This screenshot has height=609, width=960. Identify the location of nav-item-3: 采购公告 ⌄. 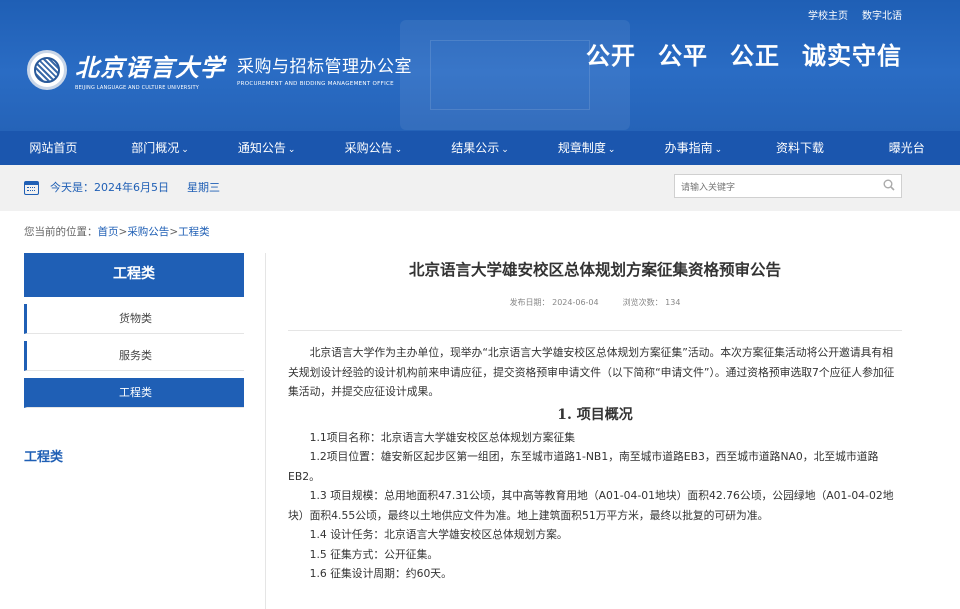
(373, 148).